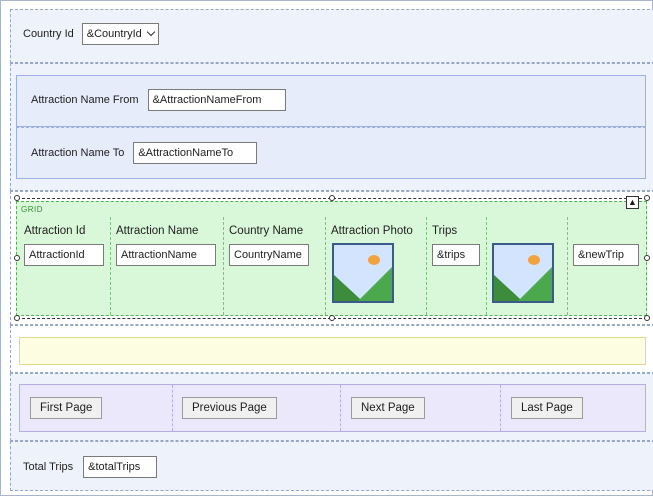 Image resolution: width=653 pixels, height=496 pixels. I want to click on paging-cell-last: Last Page, so click(573, 408).